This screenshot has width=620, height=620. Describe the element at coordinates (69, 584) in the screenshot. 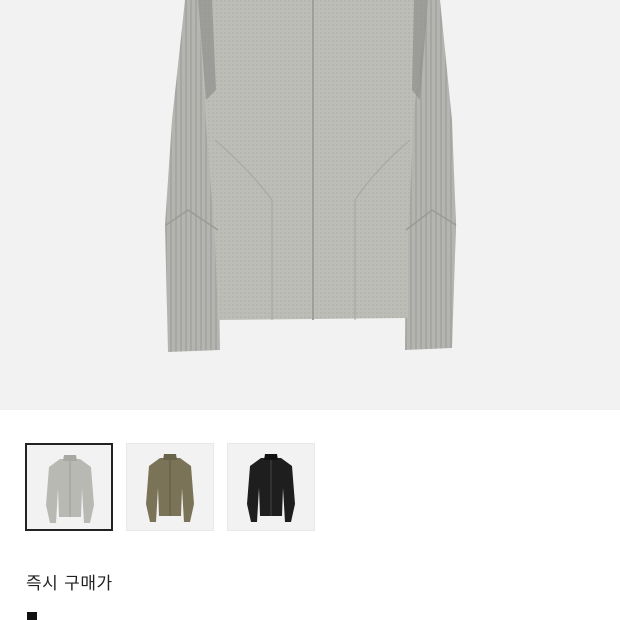

I see `instant-buy-price-label: 즉시 구매가` at that location.